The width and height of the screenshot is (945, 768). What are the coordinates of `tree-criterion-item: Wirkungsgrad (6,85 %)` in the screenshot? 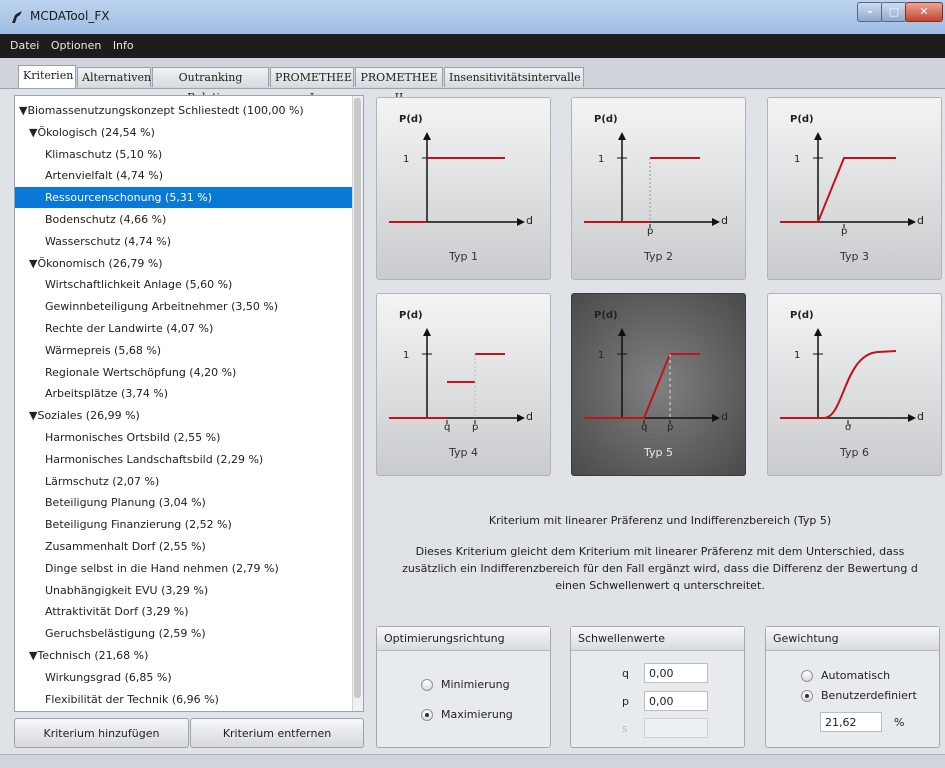 It's located at (189, 677).